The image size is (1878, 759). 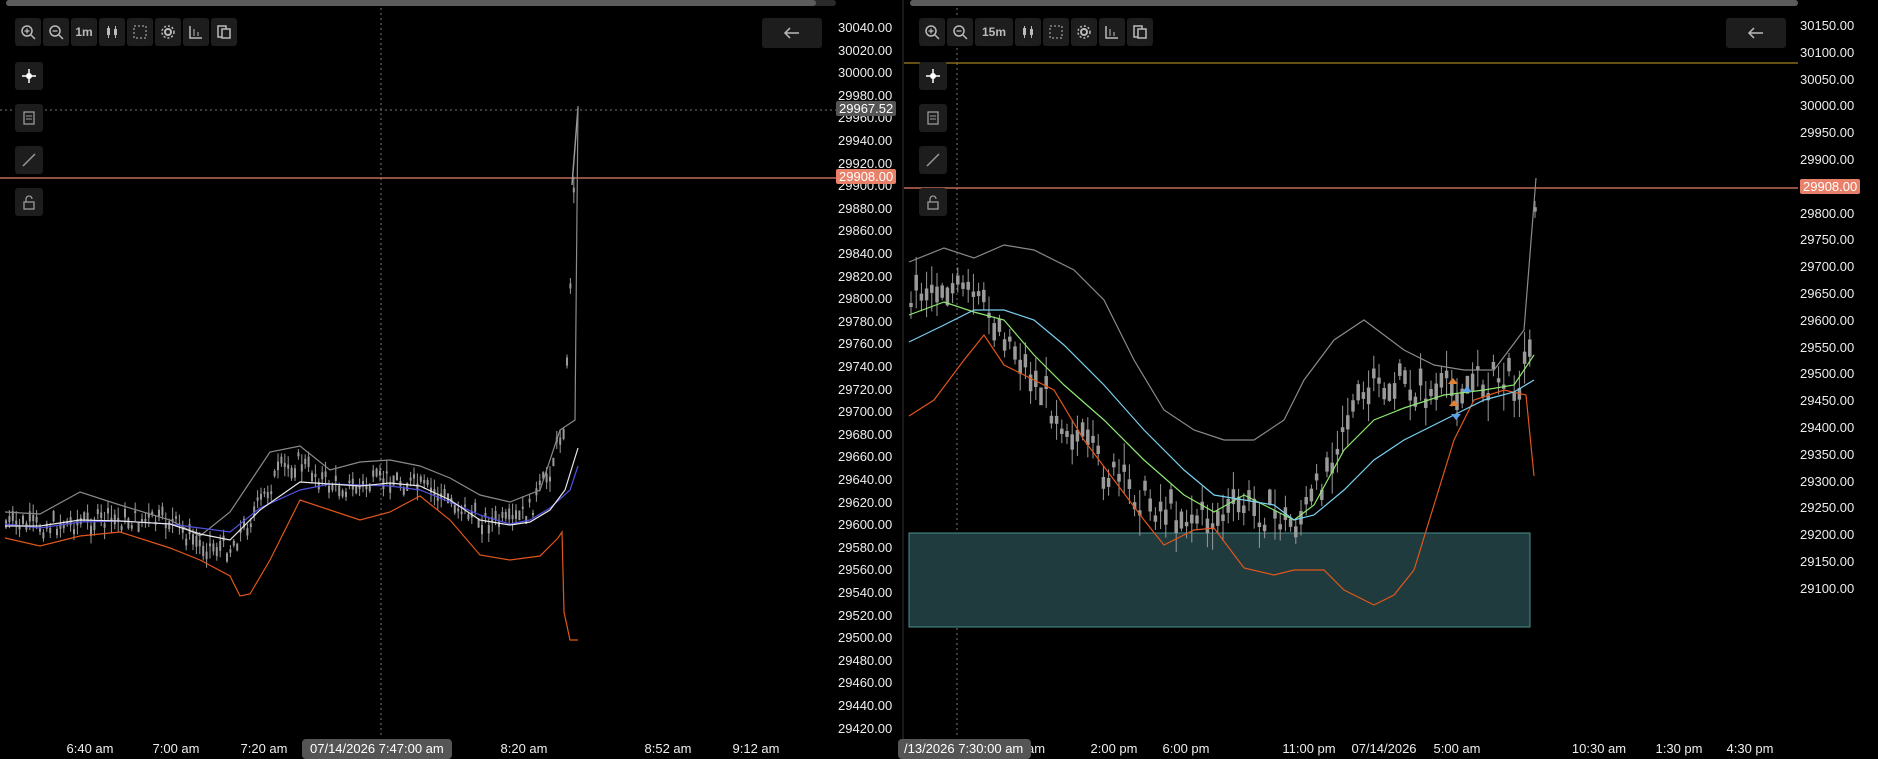 What do you see at coordinates (1827, 481) in the screenshot?
I see `price-tick-label: 29300.00` at bounding box center [1827, 481].